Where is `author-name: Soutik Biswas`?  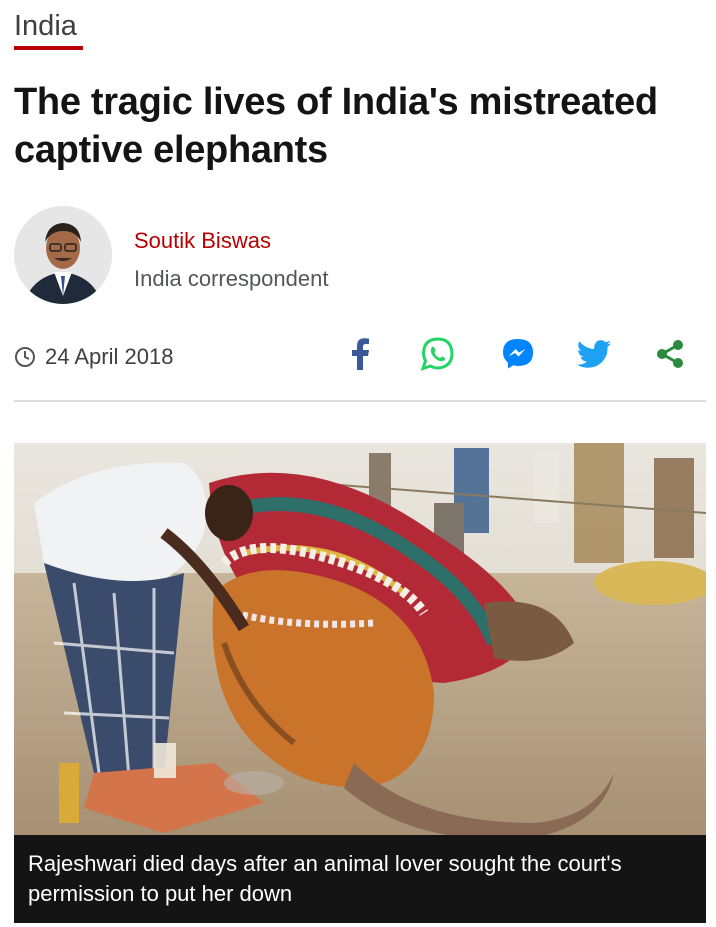
author-name: Soutik Biswas is located at coordinates (202, 241).